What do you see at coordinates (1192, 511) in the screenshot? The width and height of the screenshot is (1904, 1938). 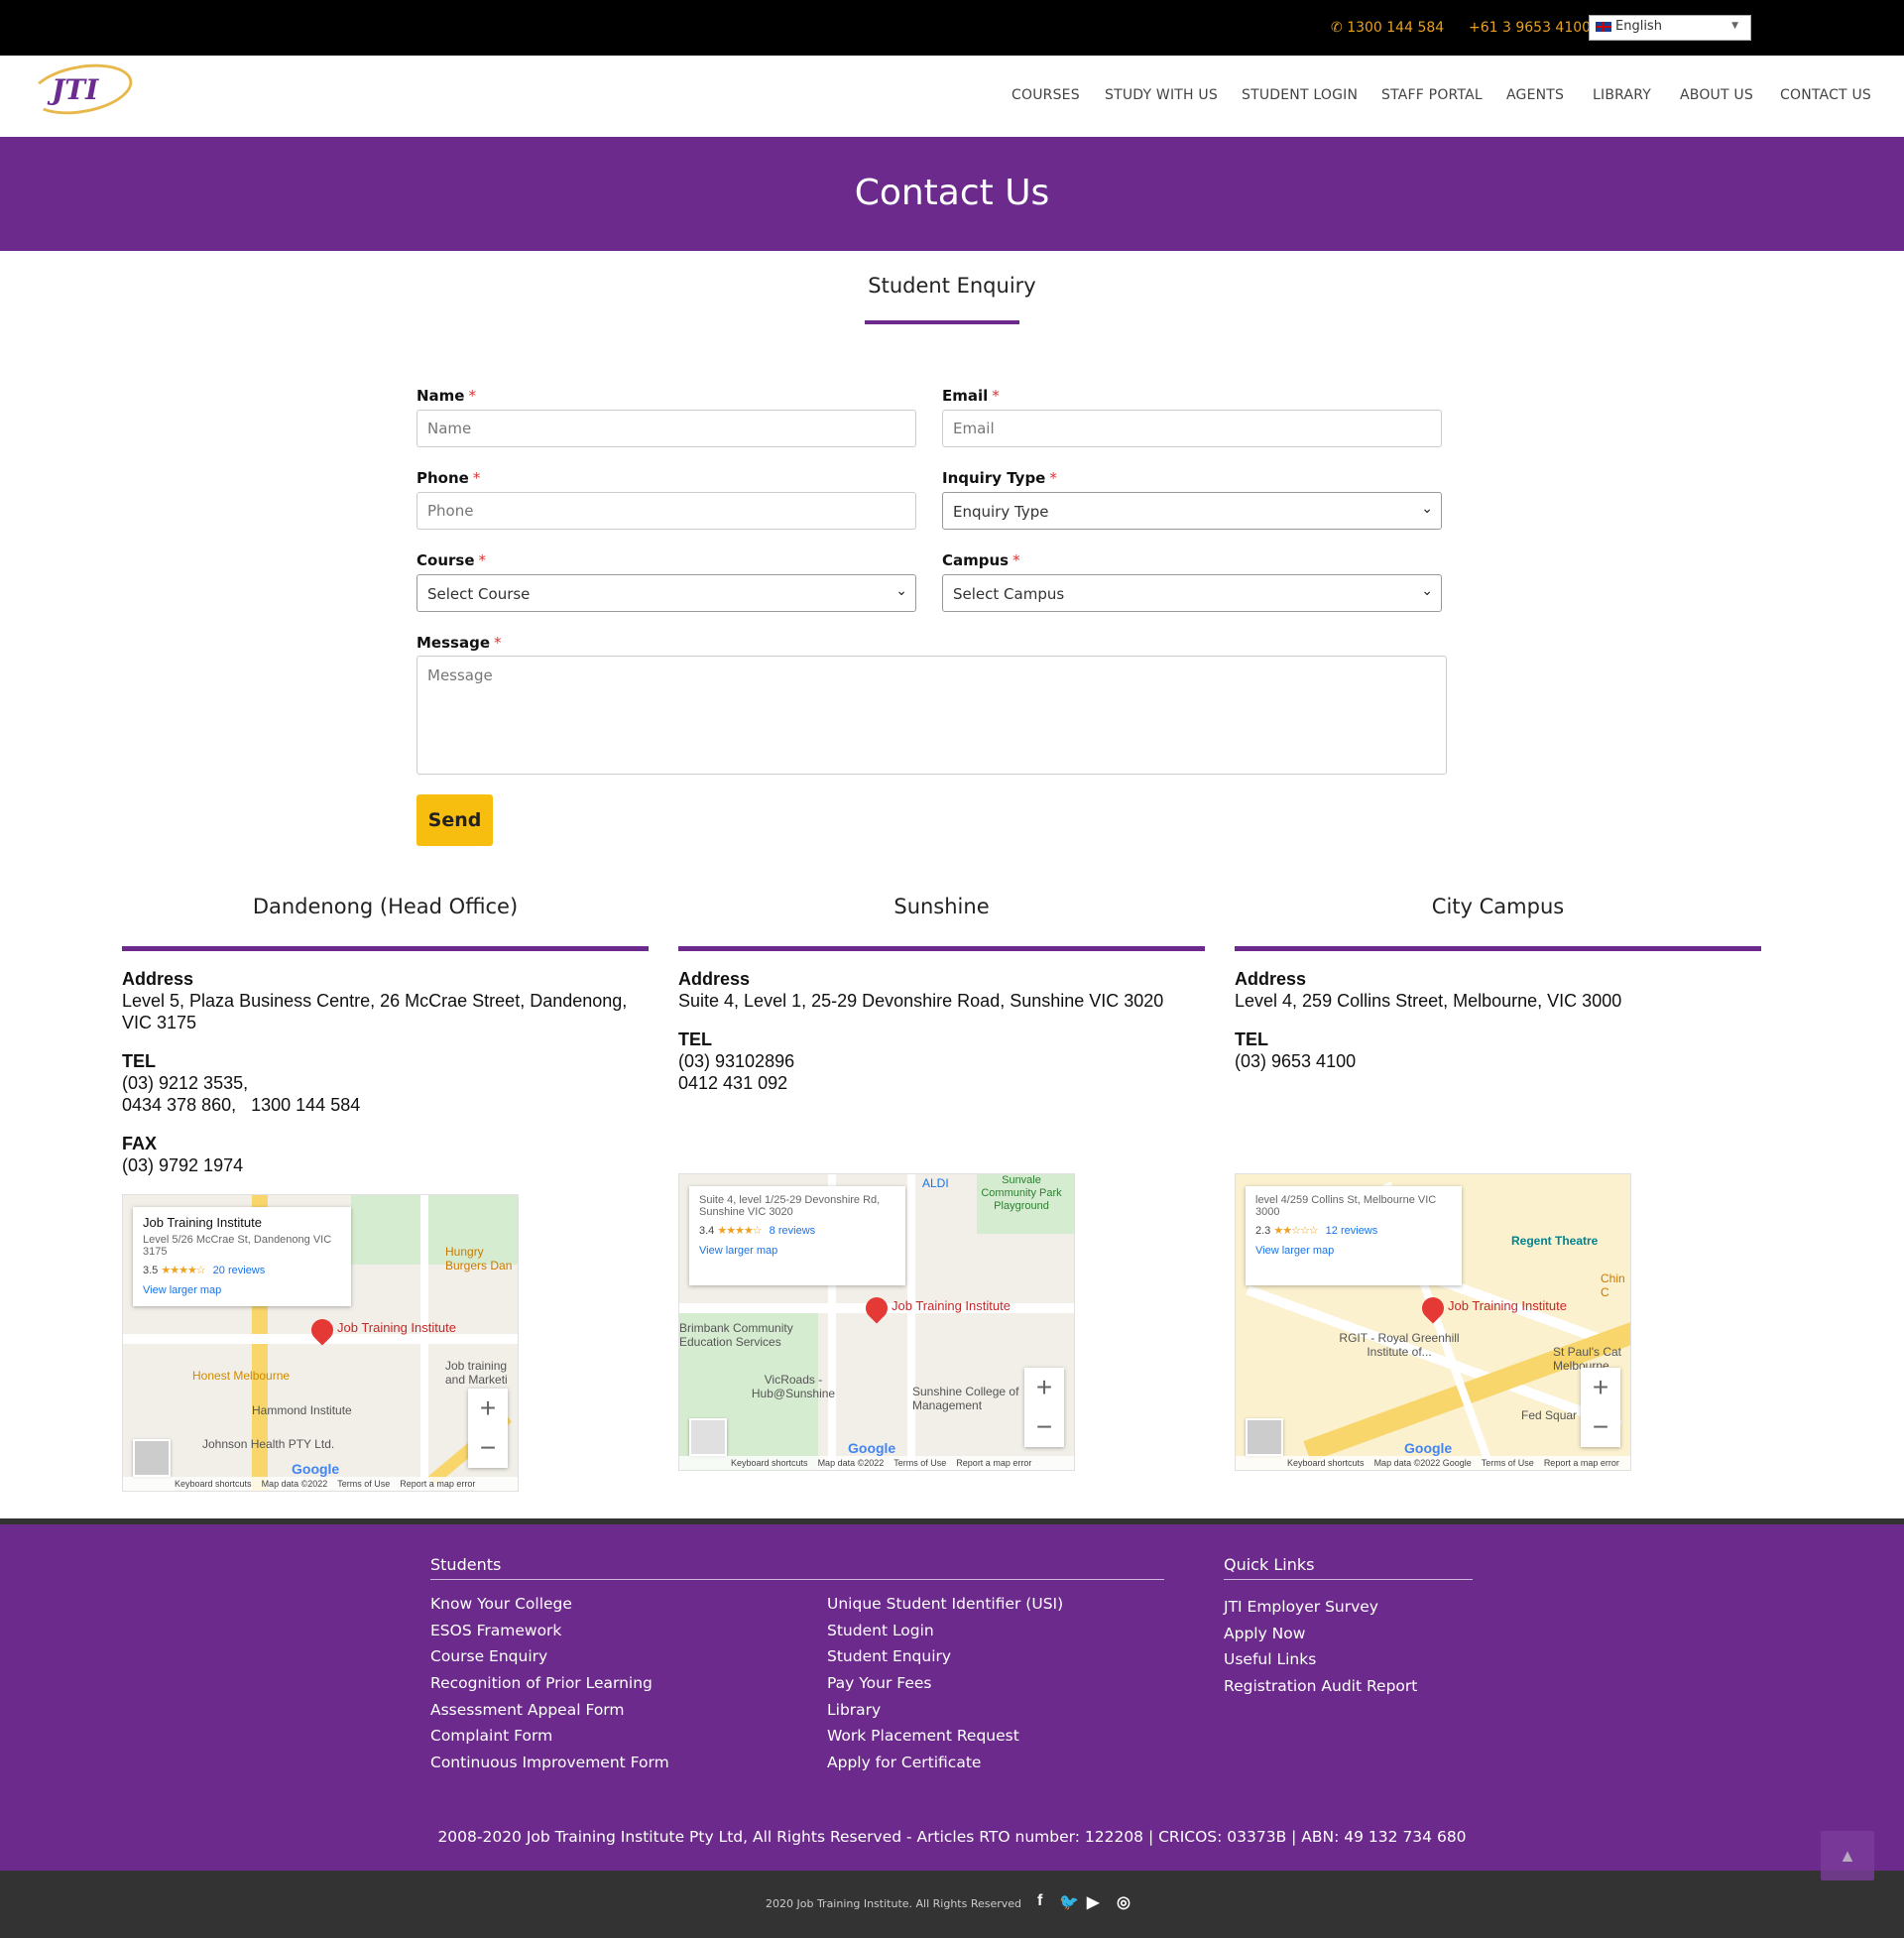 I see `inquiry-type-select: Enquiry Type ⌄` at bounding box center [1192, 511].